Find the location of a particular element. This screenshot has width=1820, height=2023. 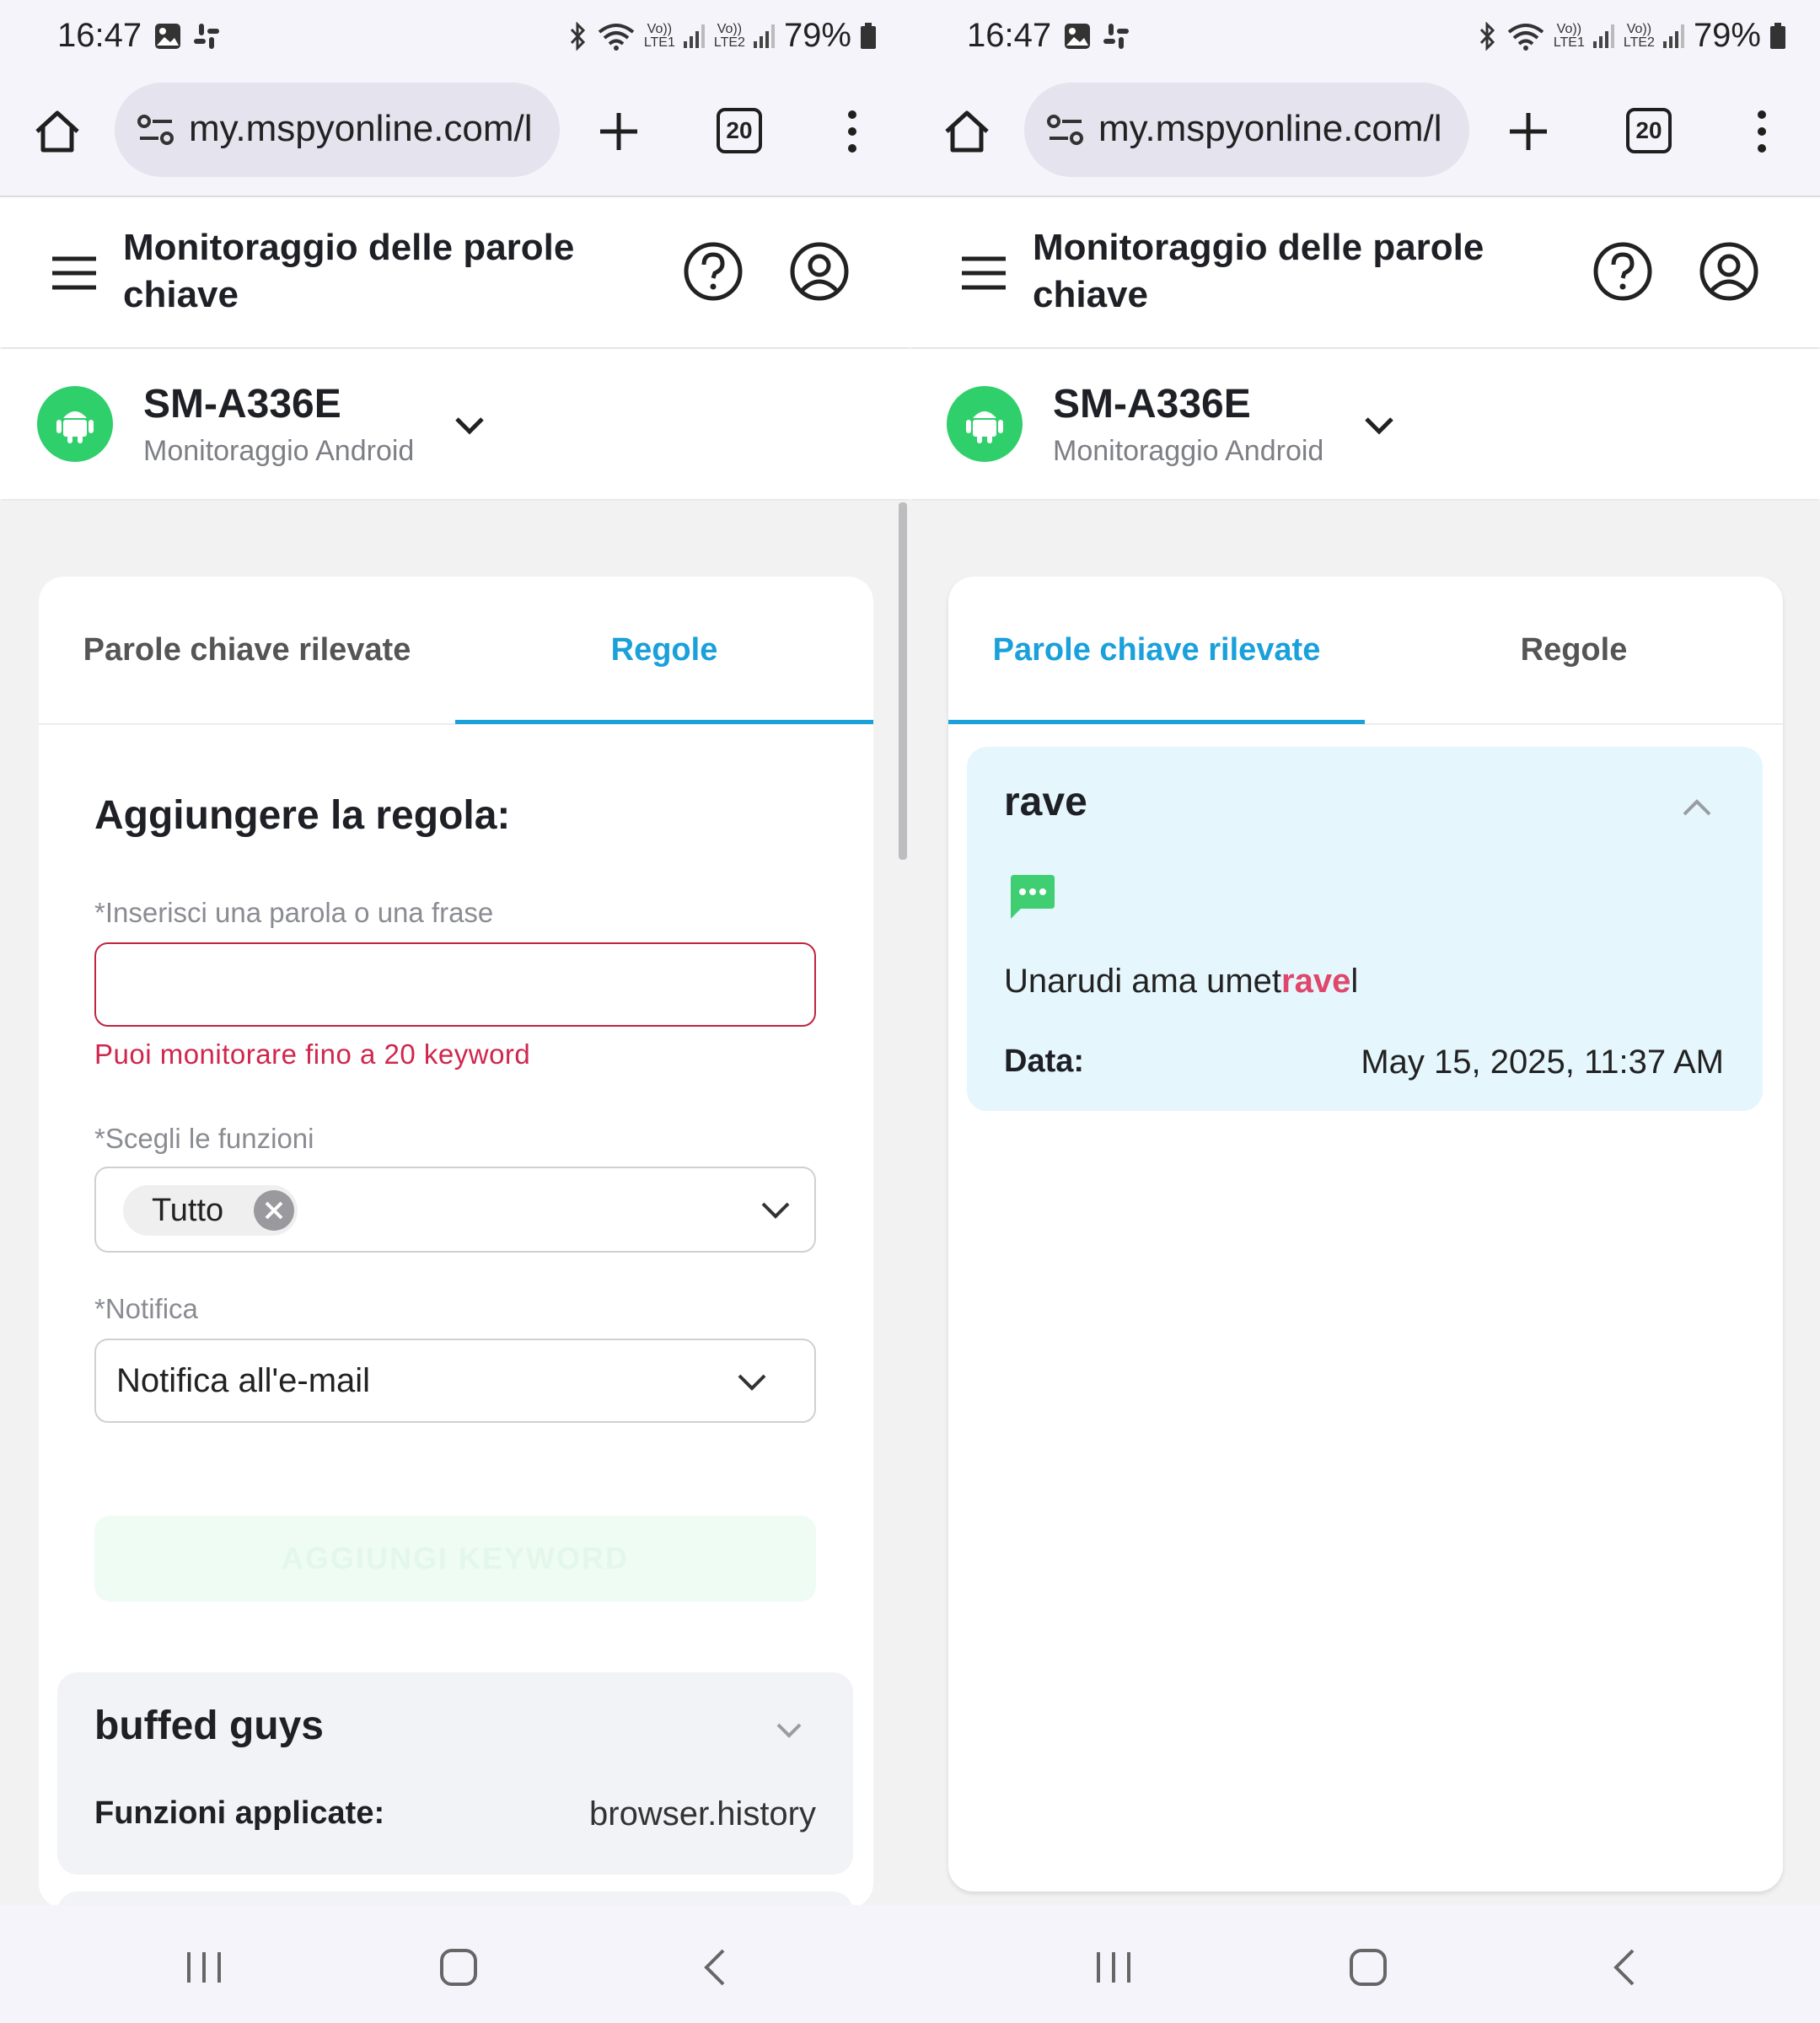

tab-count: 20 is located at coordinates (739, 130).